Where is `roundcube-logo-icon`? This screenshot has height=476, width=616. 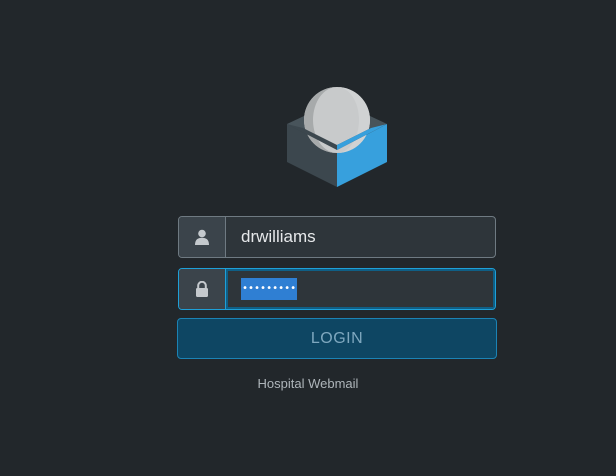 roundcube-logo-icon is located at coordinates (337, 137).